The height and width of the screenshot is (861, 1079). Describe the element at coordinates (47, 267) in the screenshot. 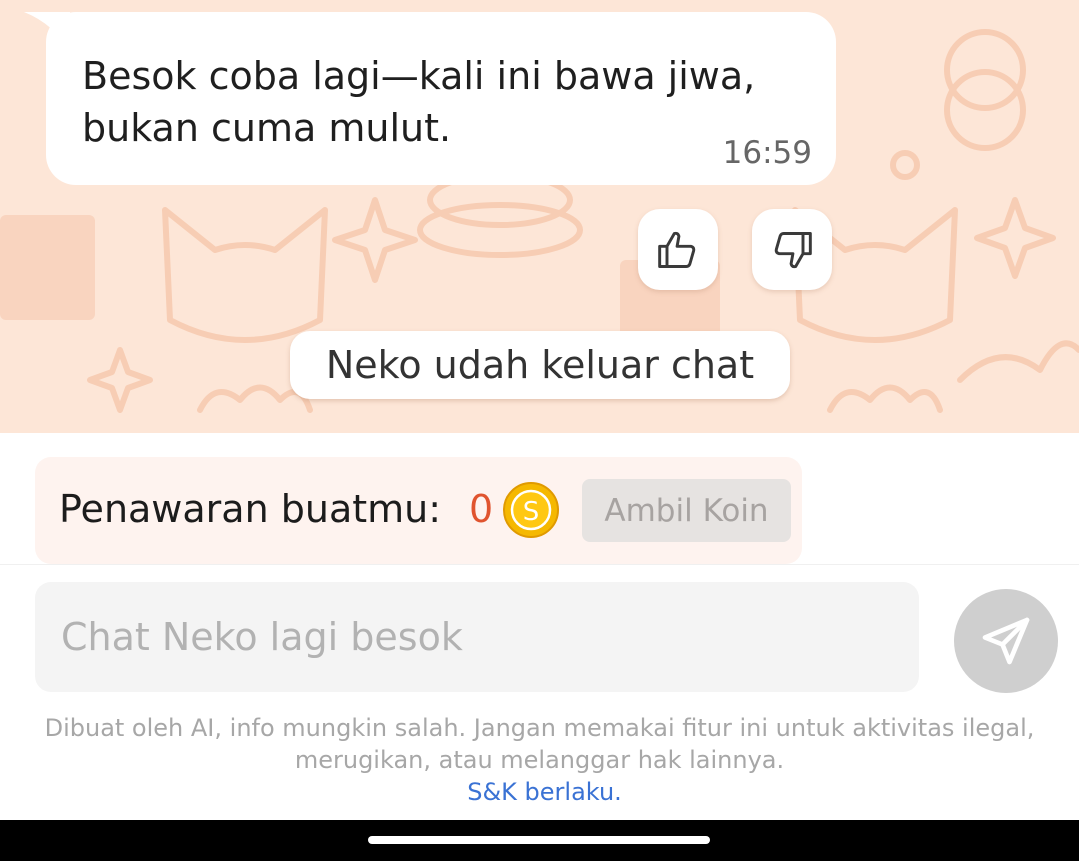

I see `shopping-bag-doodle` at that location.